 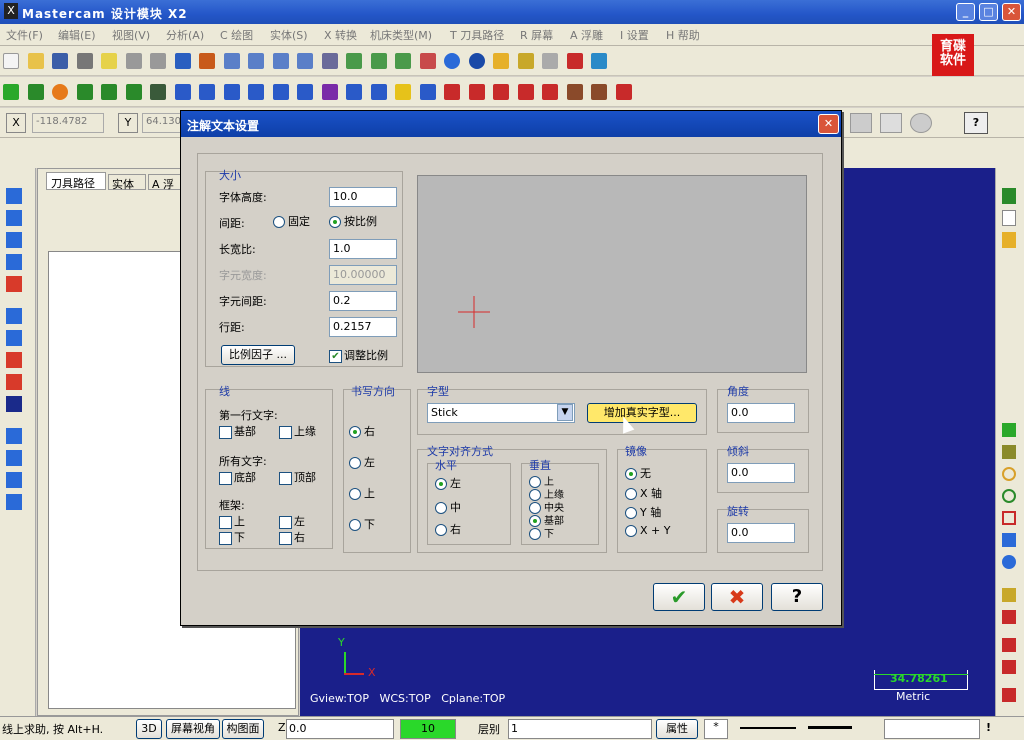 What do you see at coordinates (683, 35) in the screenshot?
I see `menu-help: H 帮助` at bounding box center [683, 35].